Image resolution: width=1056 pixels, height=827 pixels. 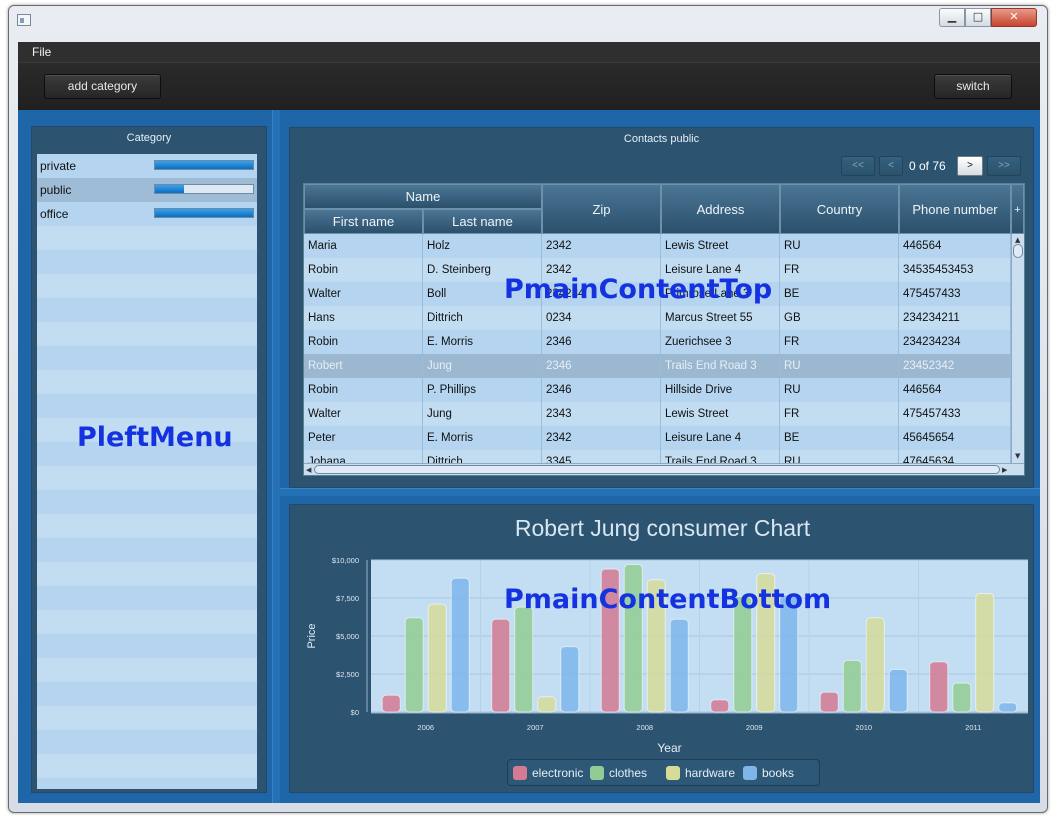 What do you see at coordinates (58, 166) in the screenshot?
I see `category-label: private` at bounding box center [58, 166].